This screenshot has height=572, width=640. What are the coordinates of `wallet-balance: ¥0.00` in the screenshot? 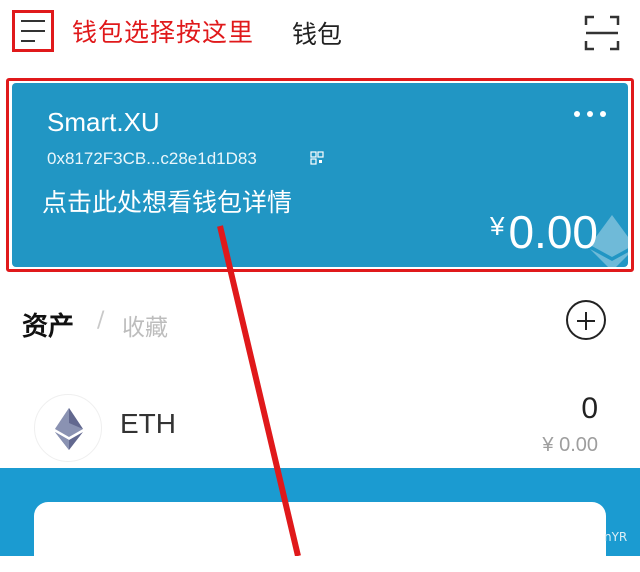 It's located at (544, 232).